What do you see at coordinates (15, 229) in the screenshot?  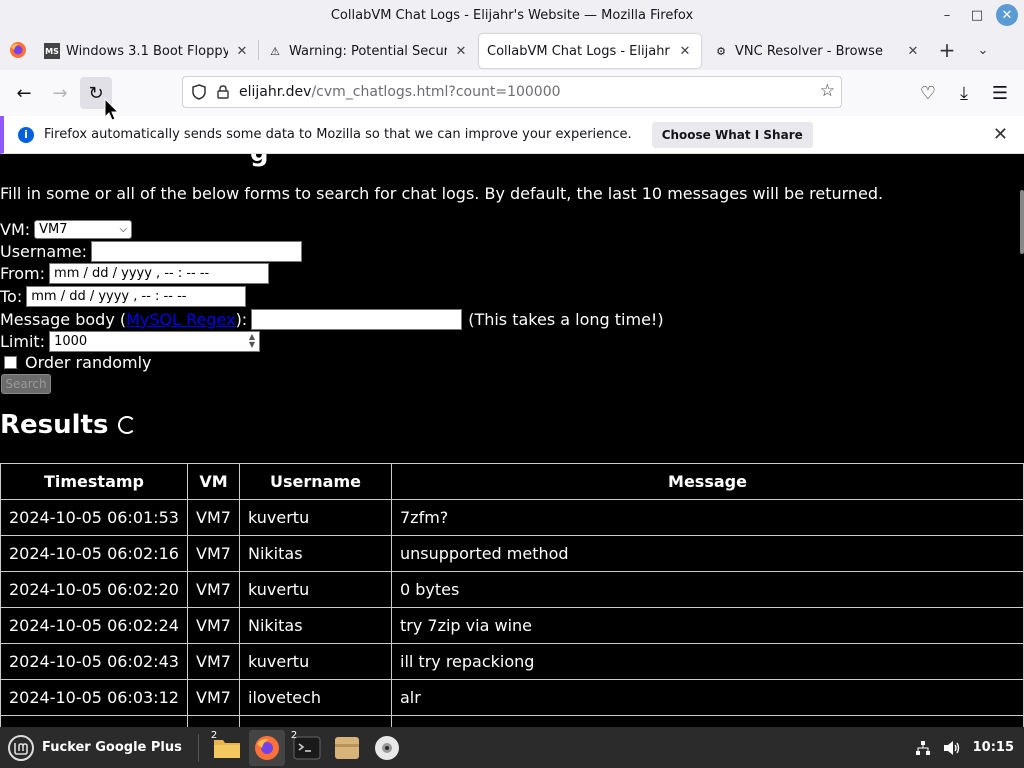 I see `vm-label: VM:` at bounding box center [15, 229].